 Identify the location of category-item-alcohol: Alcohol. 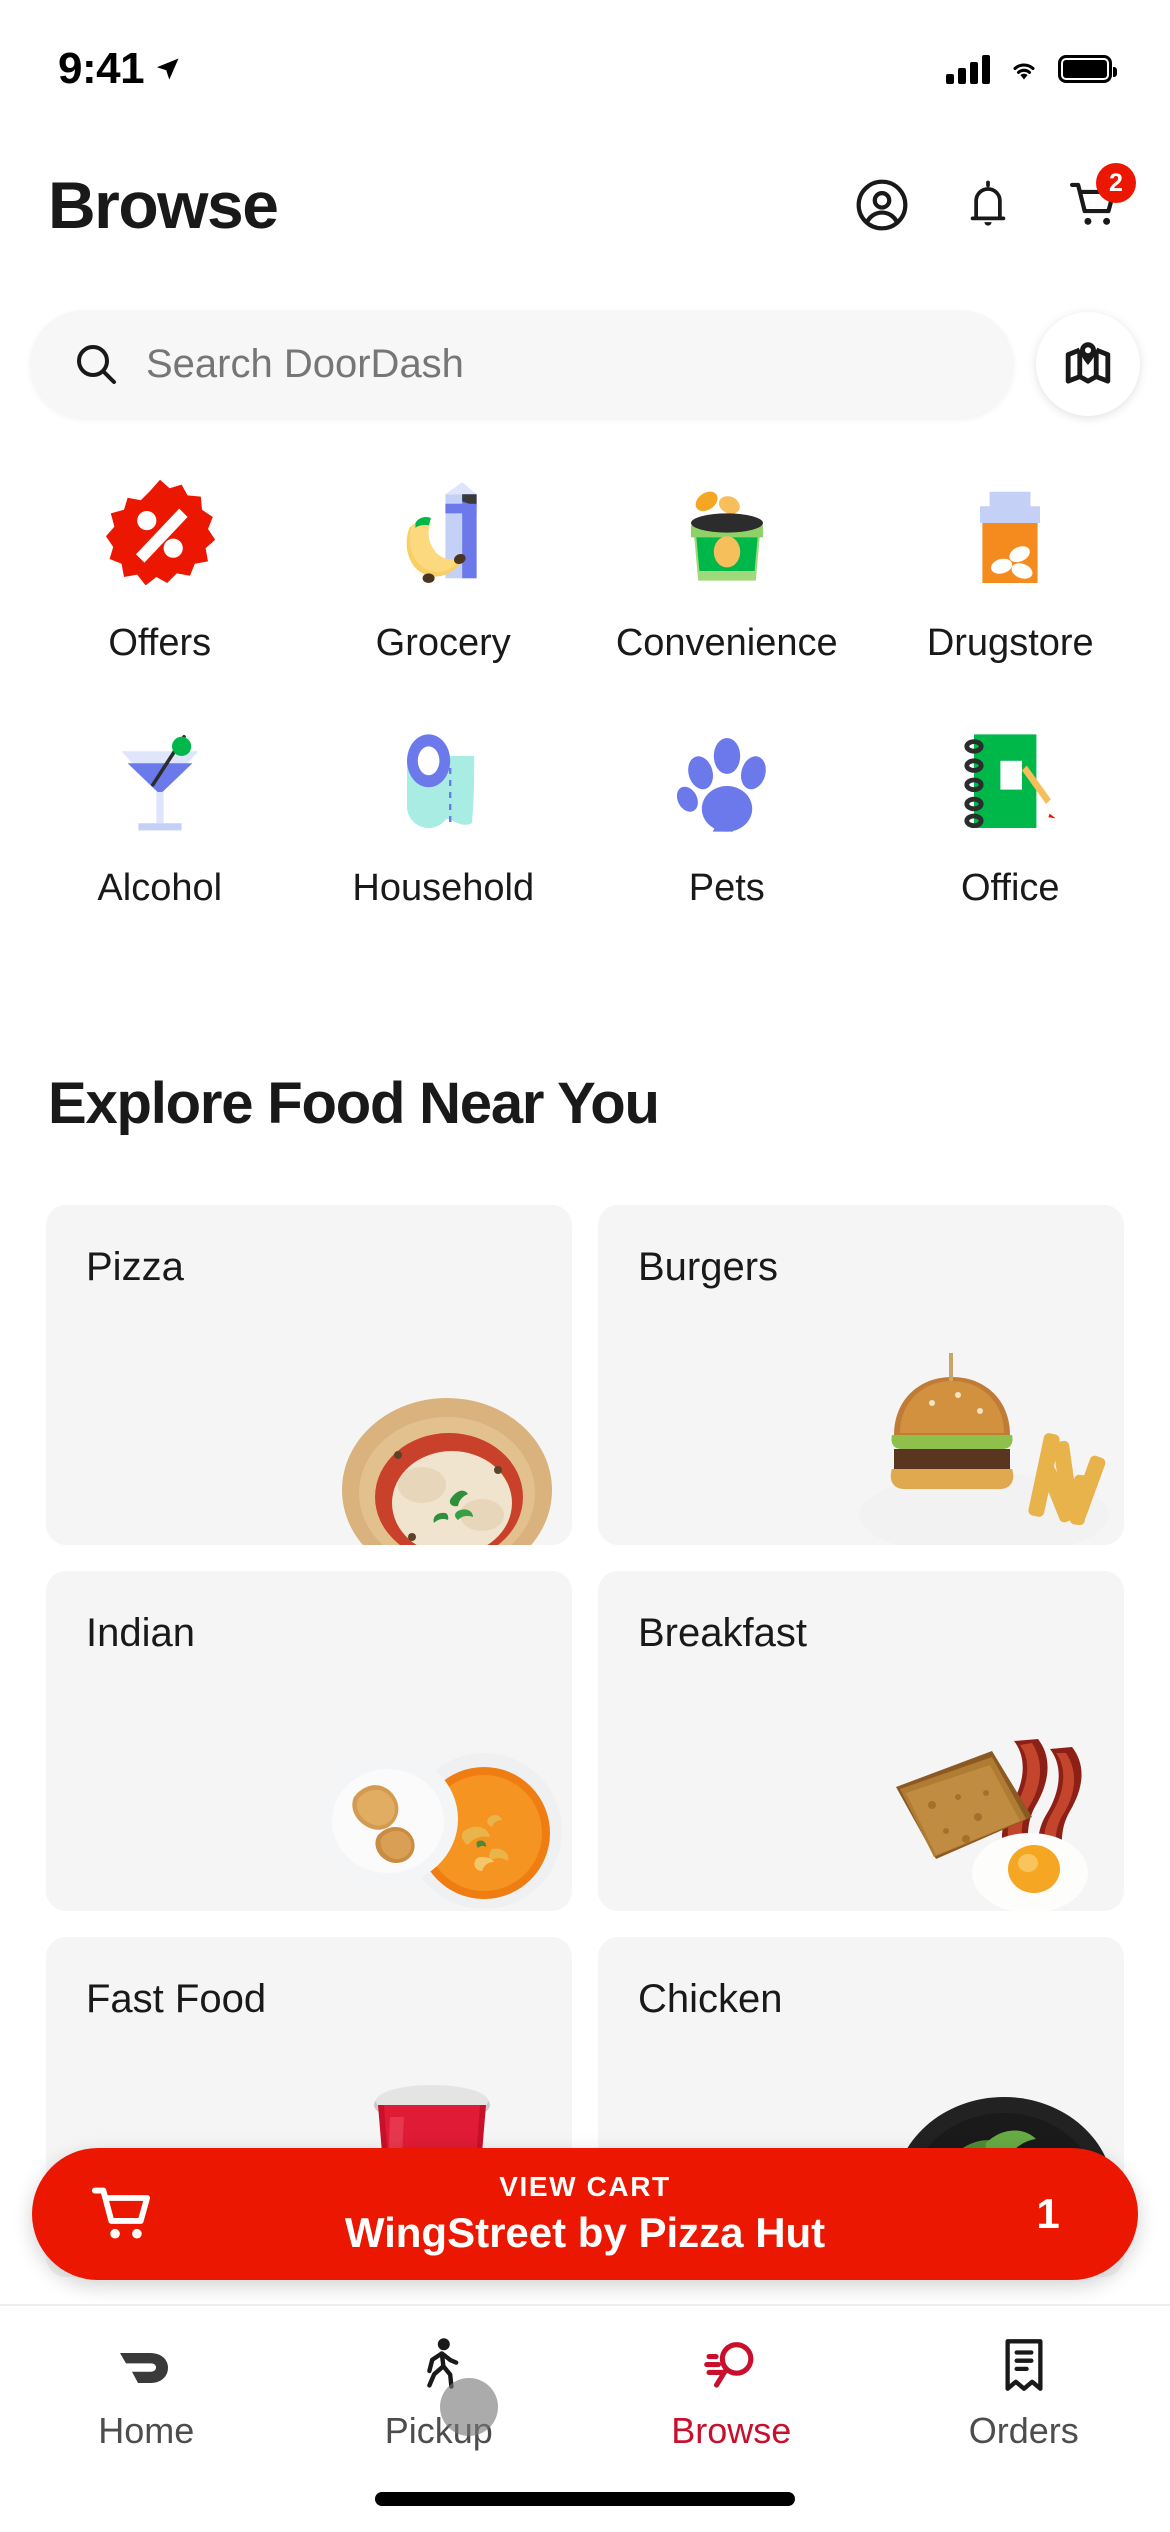
(160, 812).